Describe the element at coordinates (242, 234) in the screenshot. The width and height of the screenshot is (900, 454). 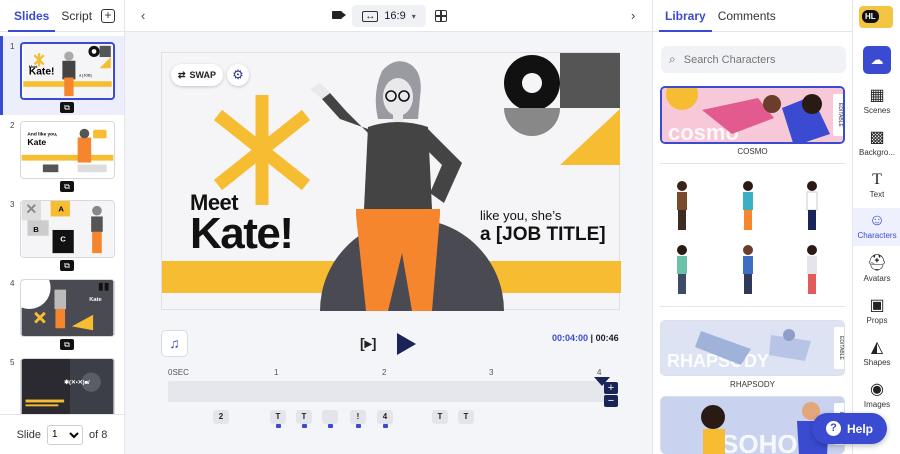
I see `headline-name: Kate!` at that location.